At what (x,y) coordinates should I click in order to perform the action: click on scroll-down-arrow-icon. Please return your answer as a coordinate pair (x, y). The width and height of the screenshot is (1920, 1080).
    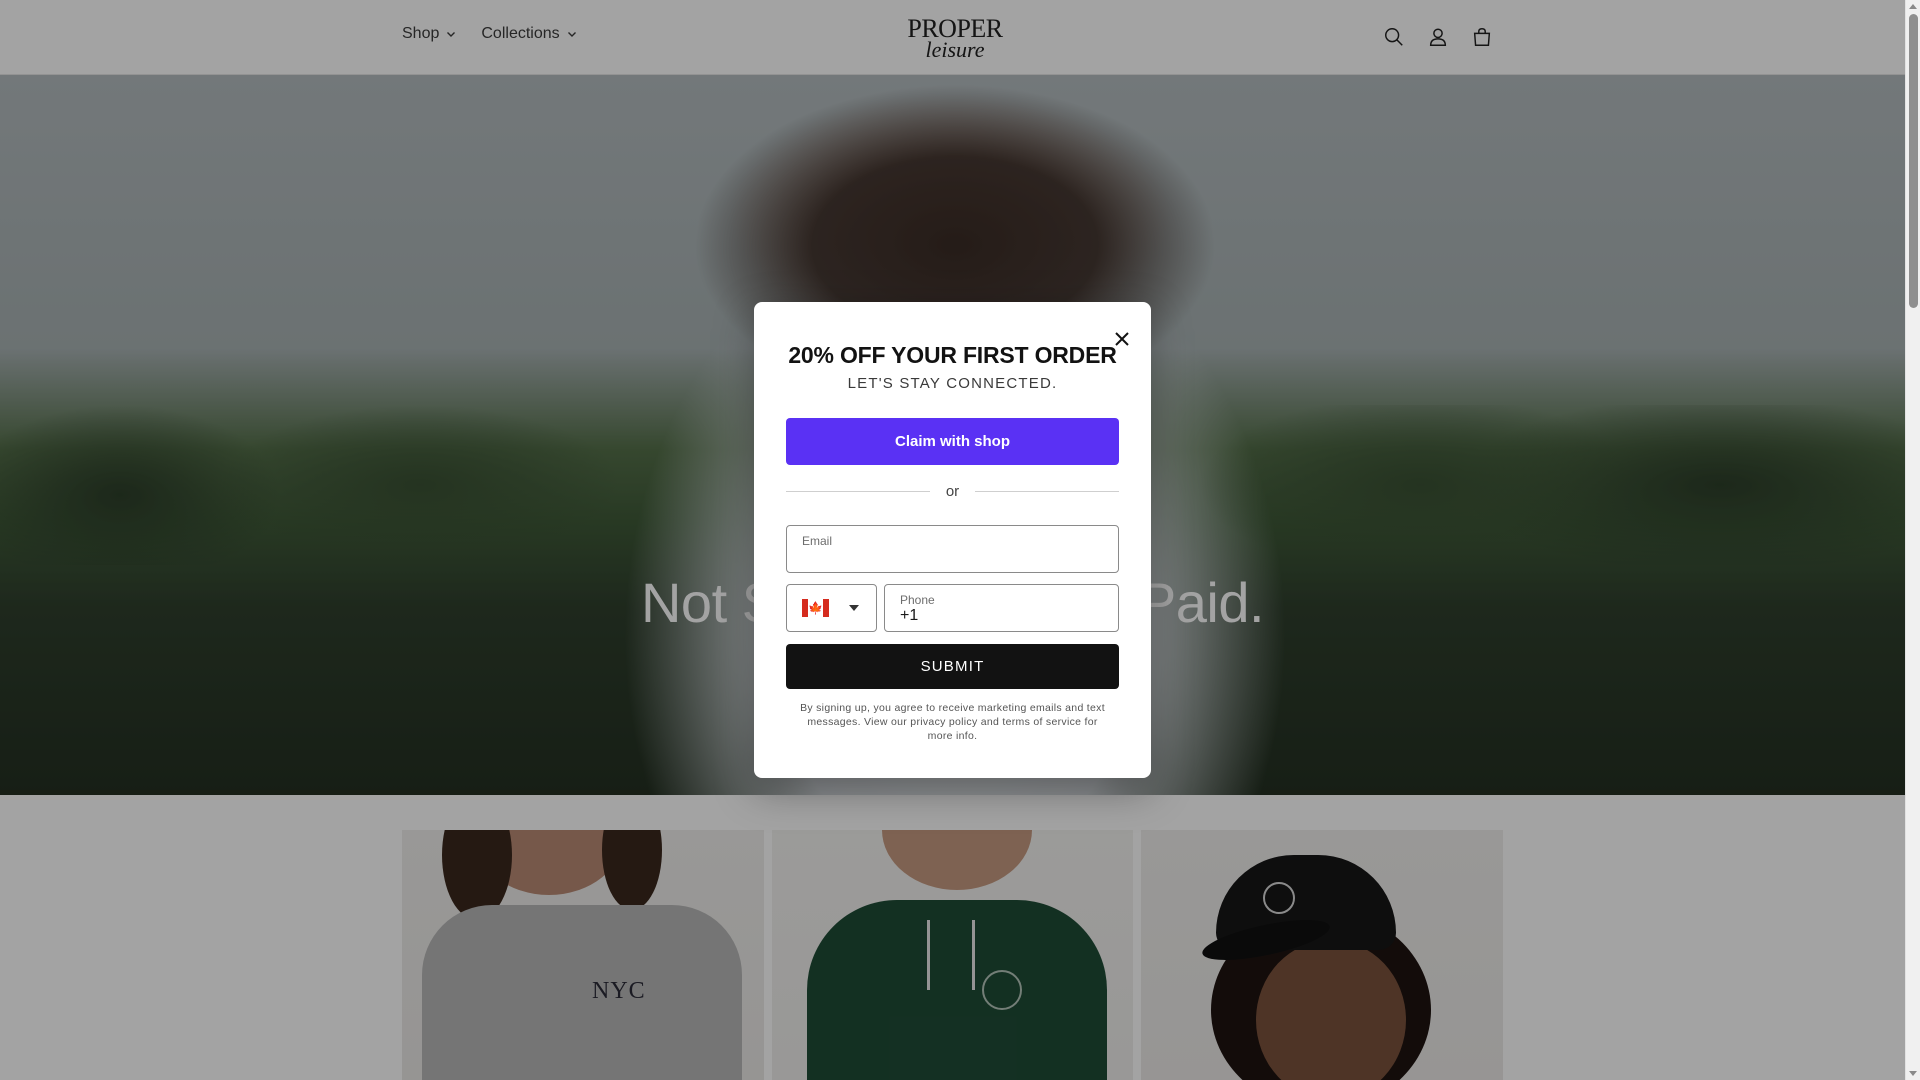
    Looking at the image, I should click on (1913, 1073).